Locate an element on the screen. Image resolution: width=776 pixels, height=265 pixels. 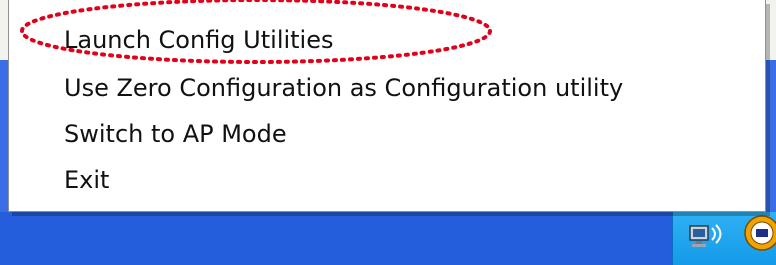
menu-item-launch-config-utilities: Launch Config Utilities is located at coordinates (199, 40).